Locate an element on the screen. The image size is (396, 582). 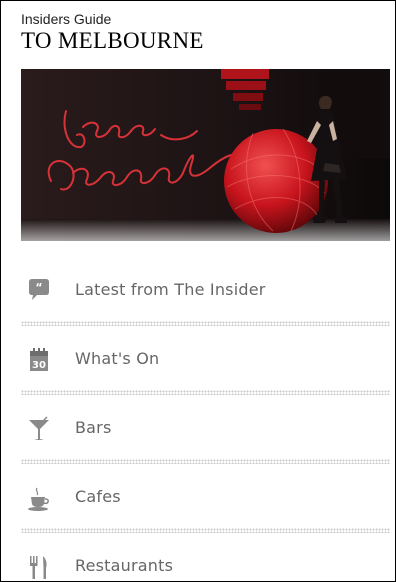
calendar-icon: 30 is located at coordinates (39, 360).